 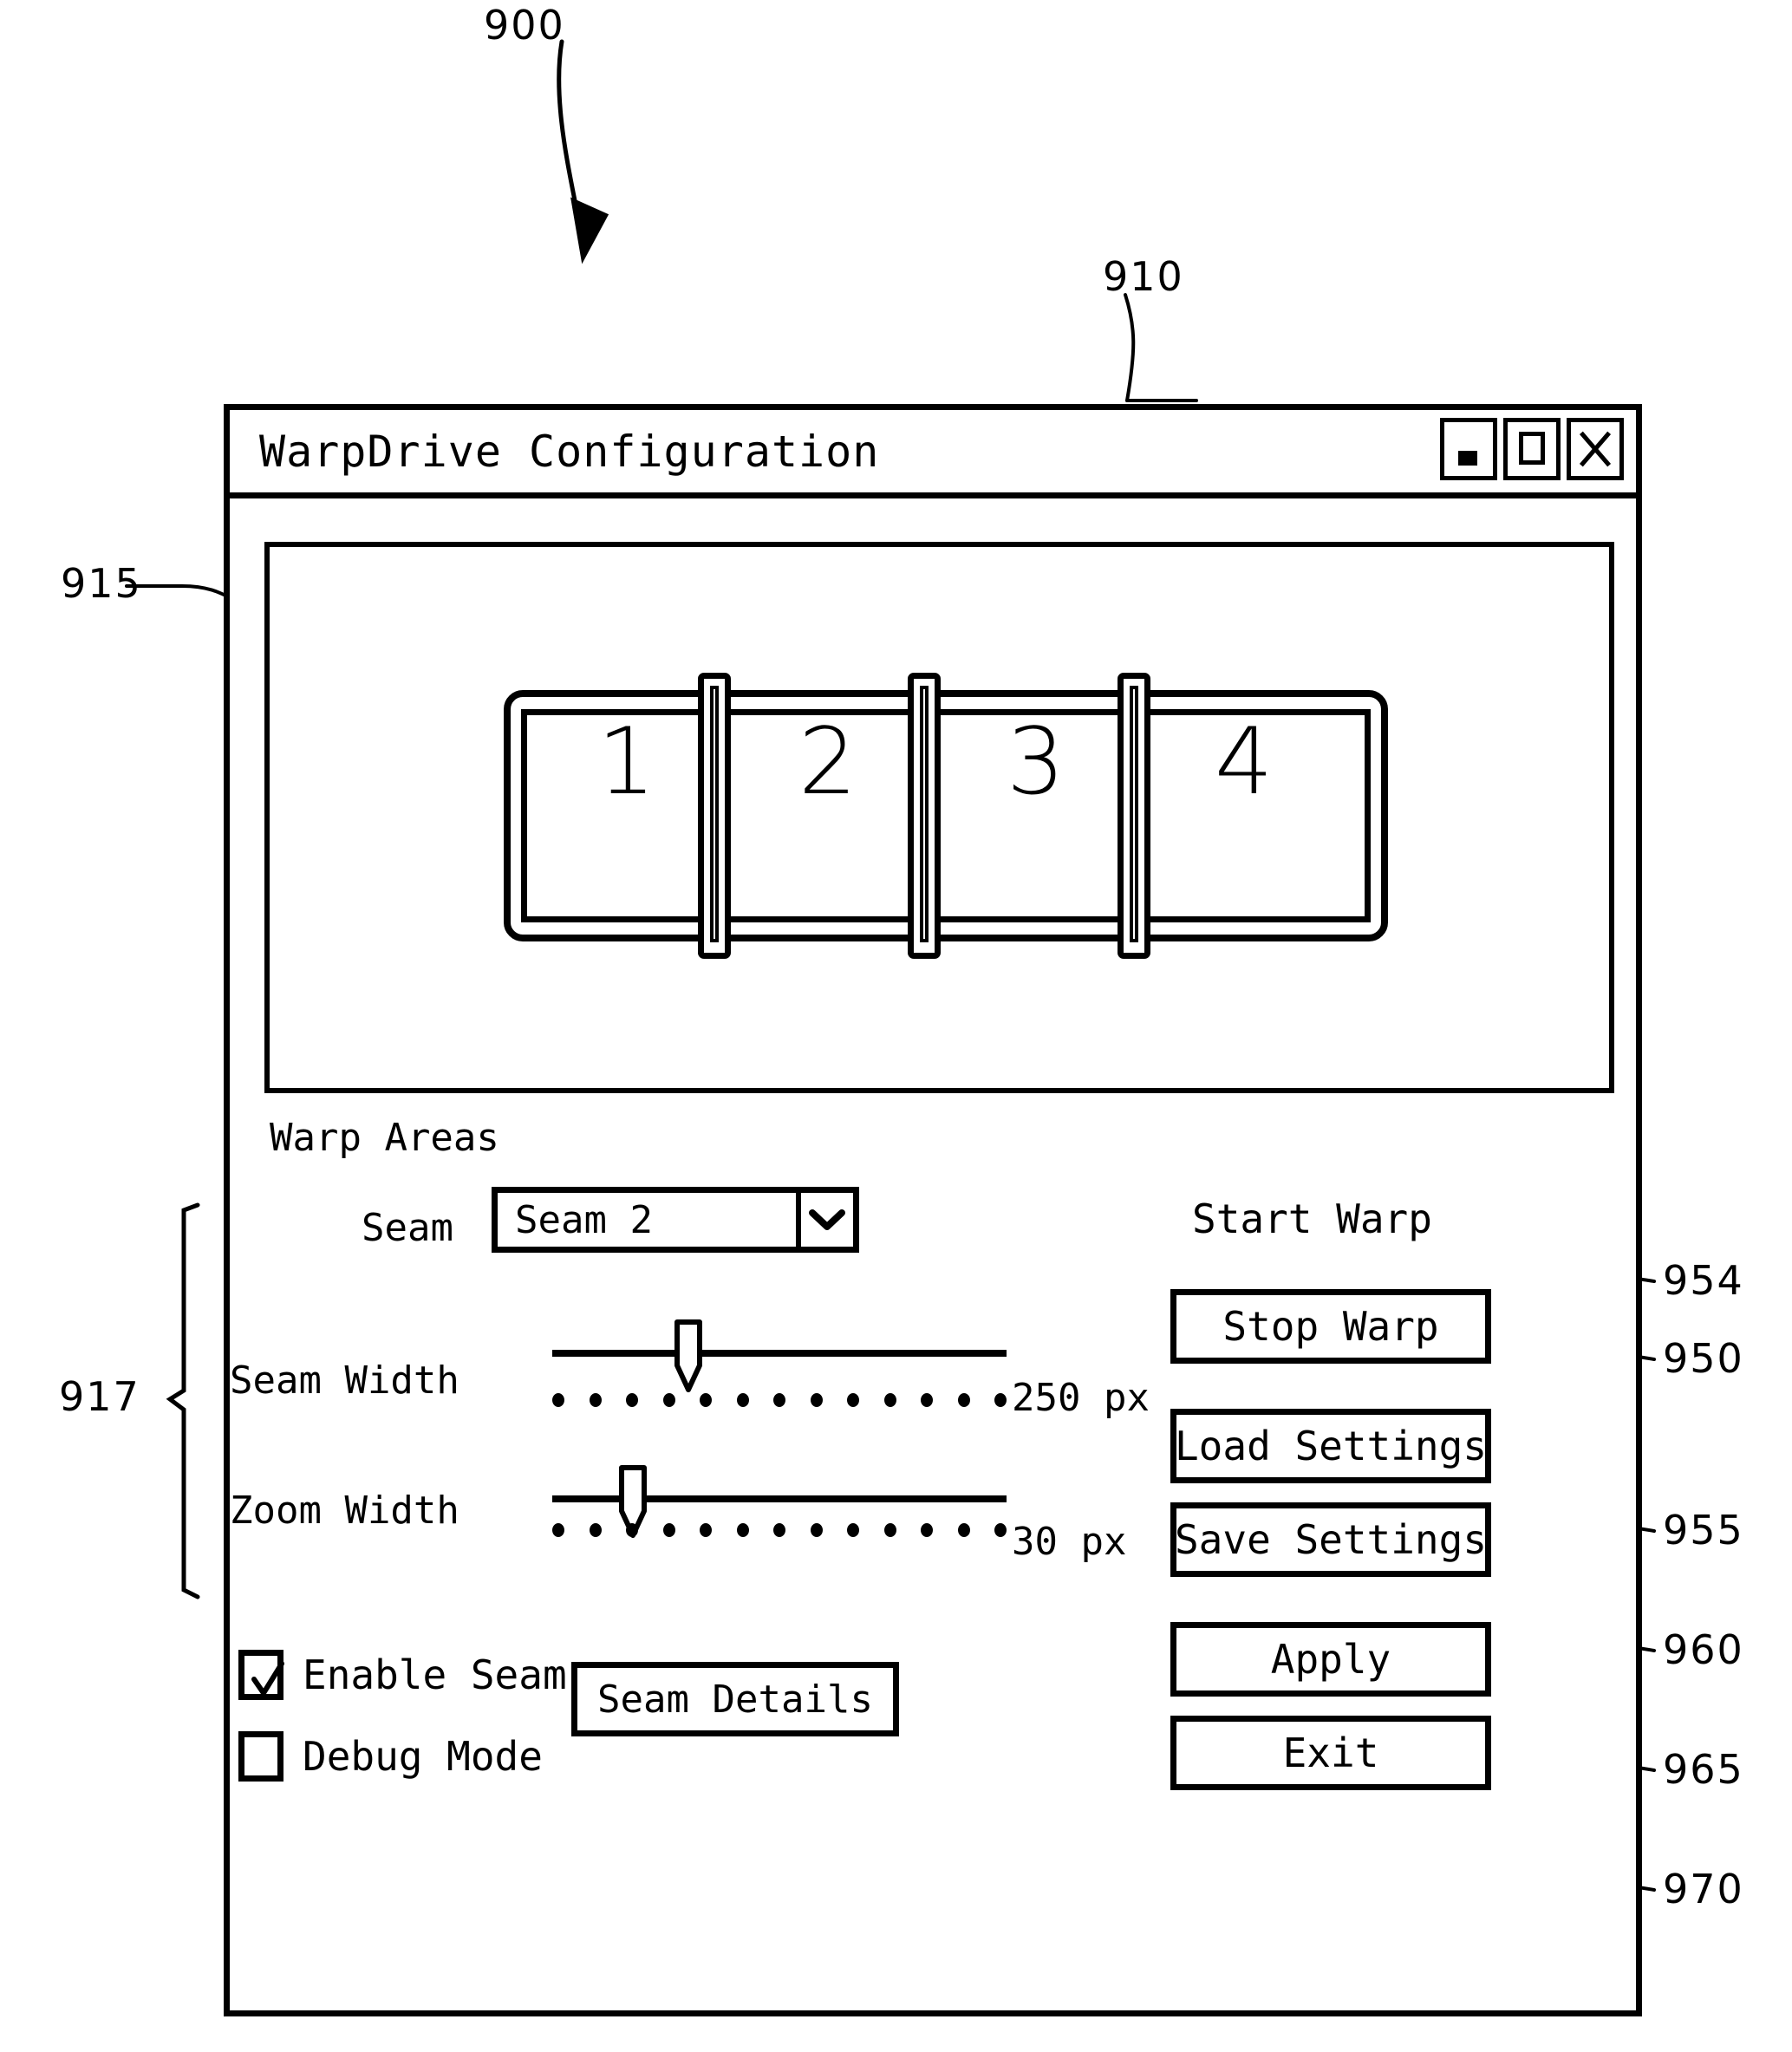 What do you see at coordinates (1081, 1398) in the screenshot?
I see `seam-width-value: 250 px` at bounding box center [1081, 1398].